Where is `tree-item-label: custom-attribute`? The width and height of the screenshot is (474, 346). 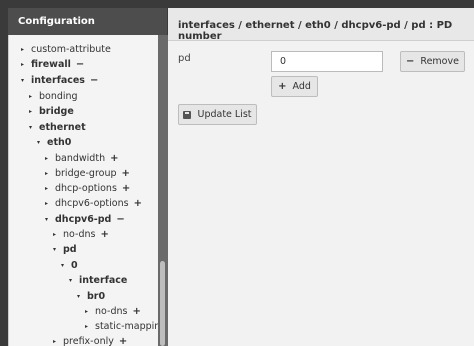
tree-item-label: custom-attribute is located at coordinates (71, 49).